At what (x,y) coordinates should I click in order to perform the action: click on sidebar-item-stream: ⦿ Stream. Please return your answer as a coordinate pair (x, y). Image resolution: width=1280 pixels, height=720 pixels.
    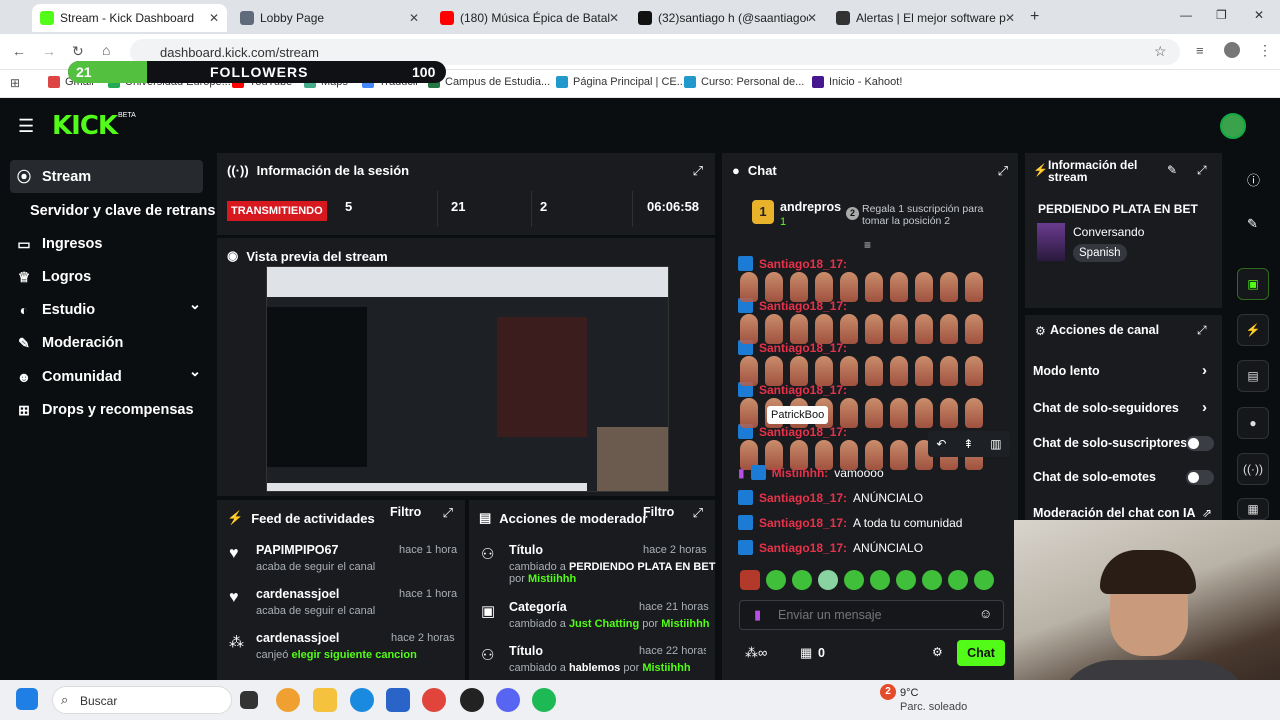
    Looking at the image, I should click on (53, 177).